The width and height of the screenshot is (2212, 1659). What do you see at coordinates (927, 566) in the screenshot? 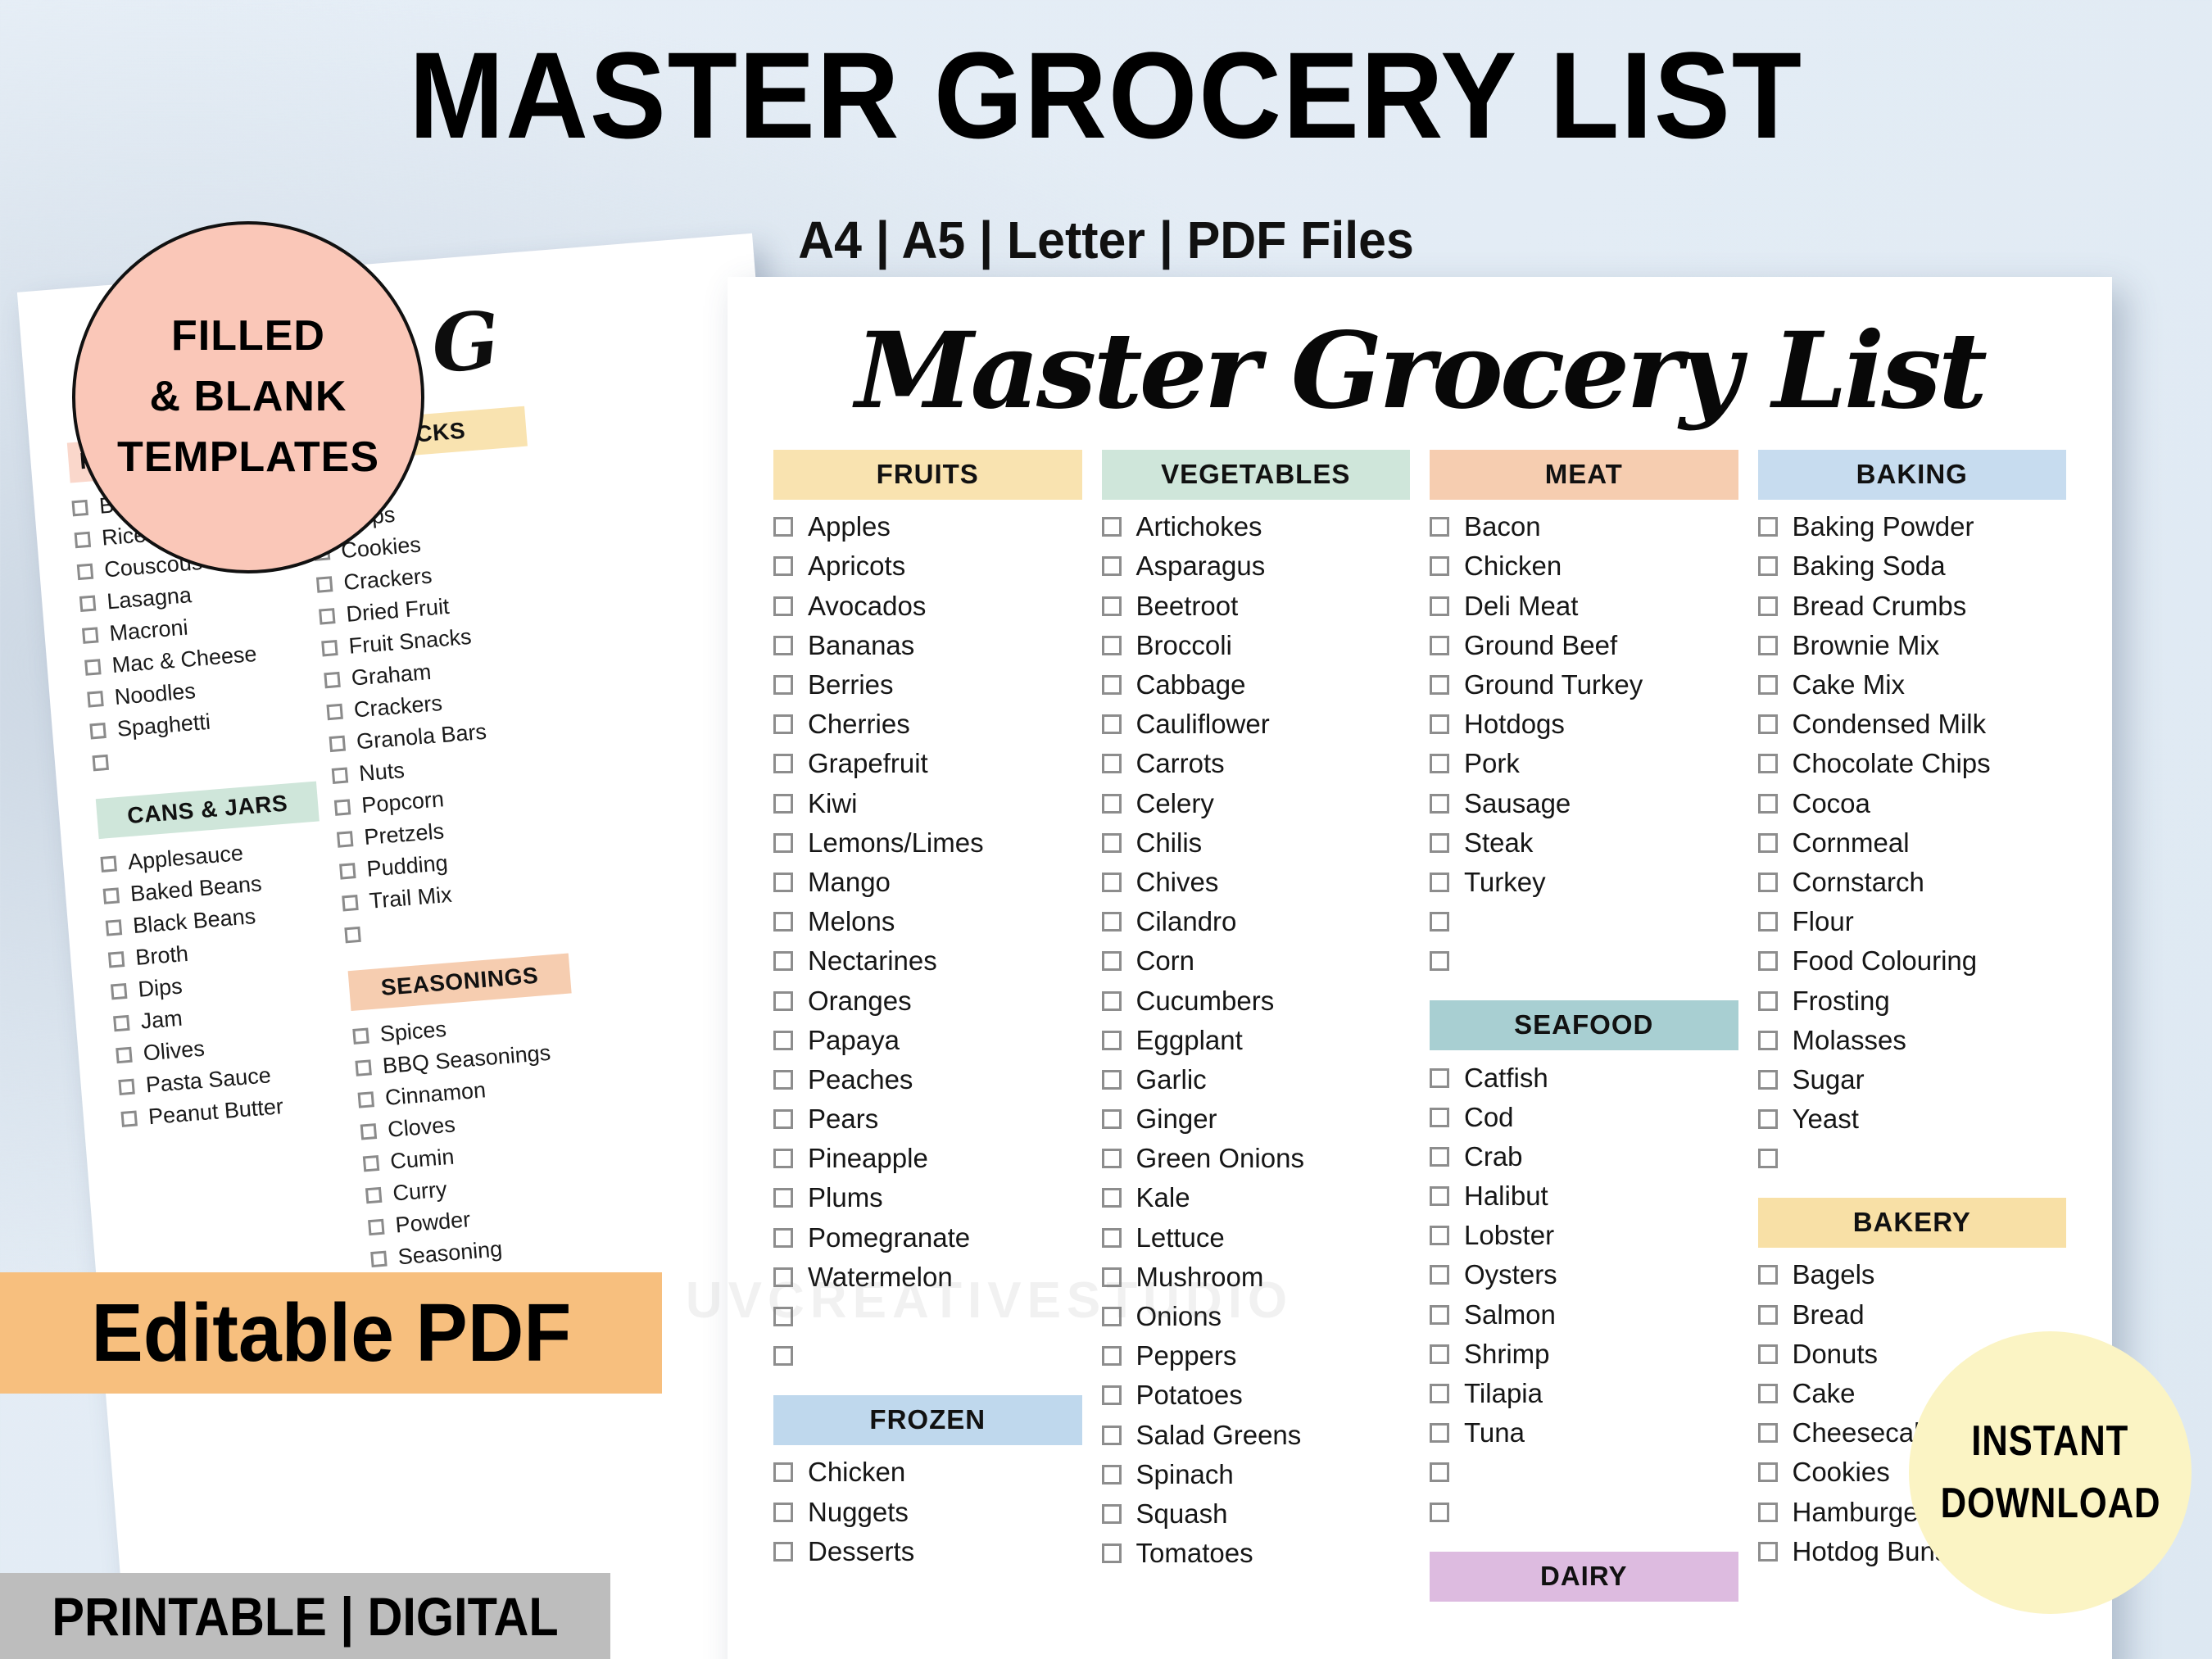
I see `checklist-item: Apricots` at bounding box center [927, 566].